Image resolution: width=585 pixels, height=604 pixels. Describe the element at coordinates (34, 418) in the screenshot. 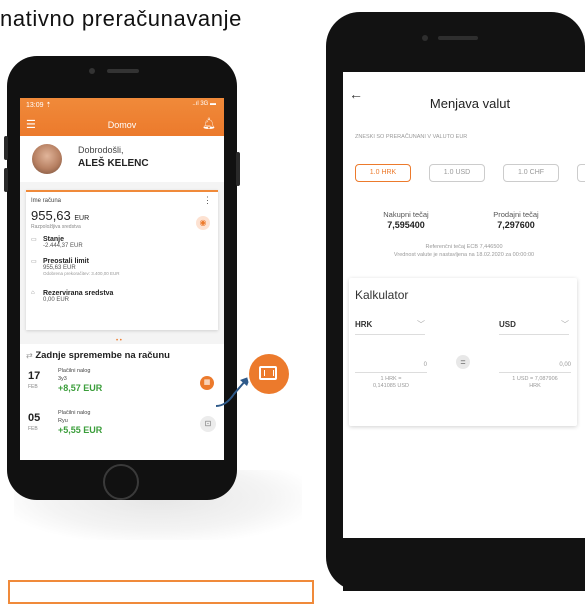

I see `tx-day: 05` at that location.